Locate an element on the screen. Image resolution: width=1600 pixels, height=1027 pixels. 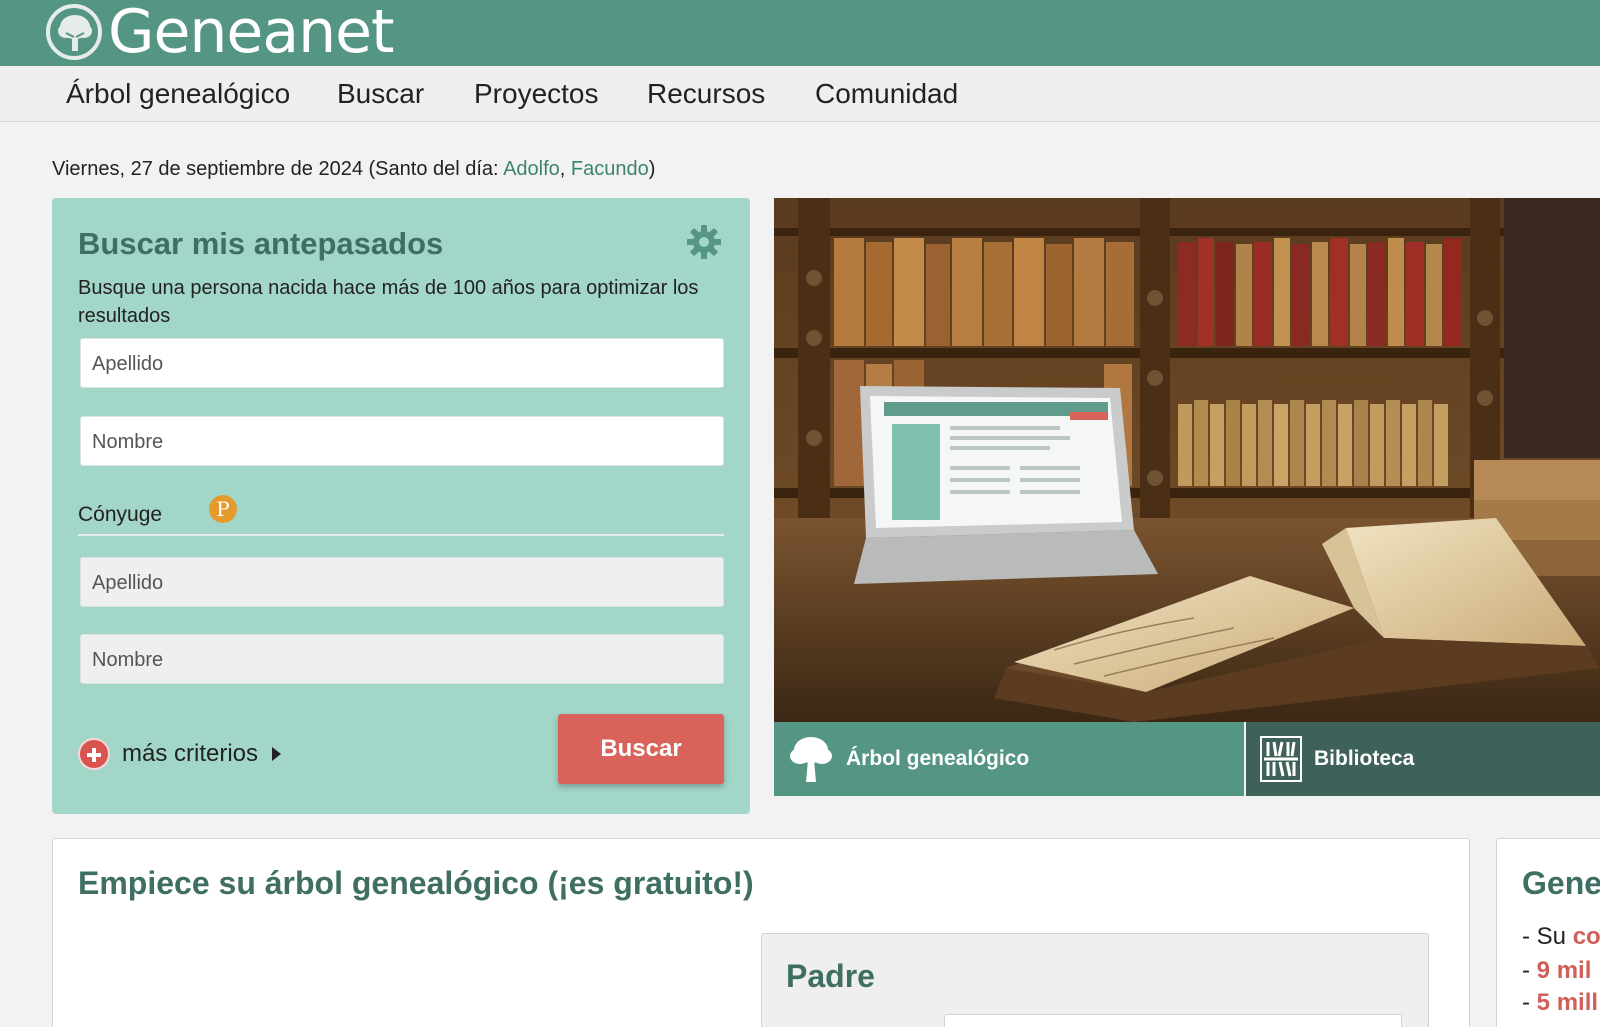
books-icon is located at coordinates (1281, 759).